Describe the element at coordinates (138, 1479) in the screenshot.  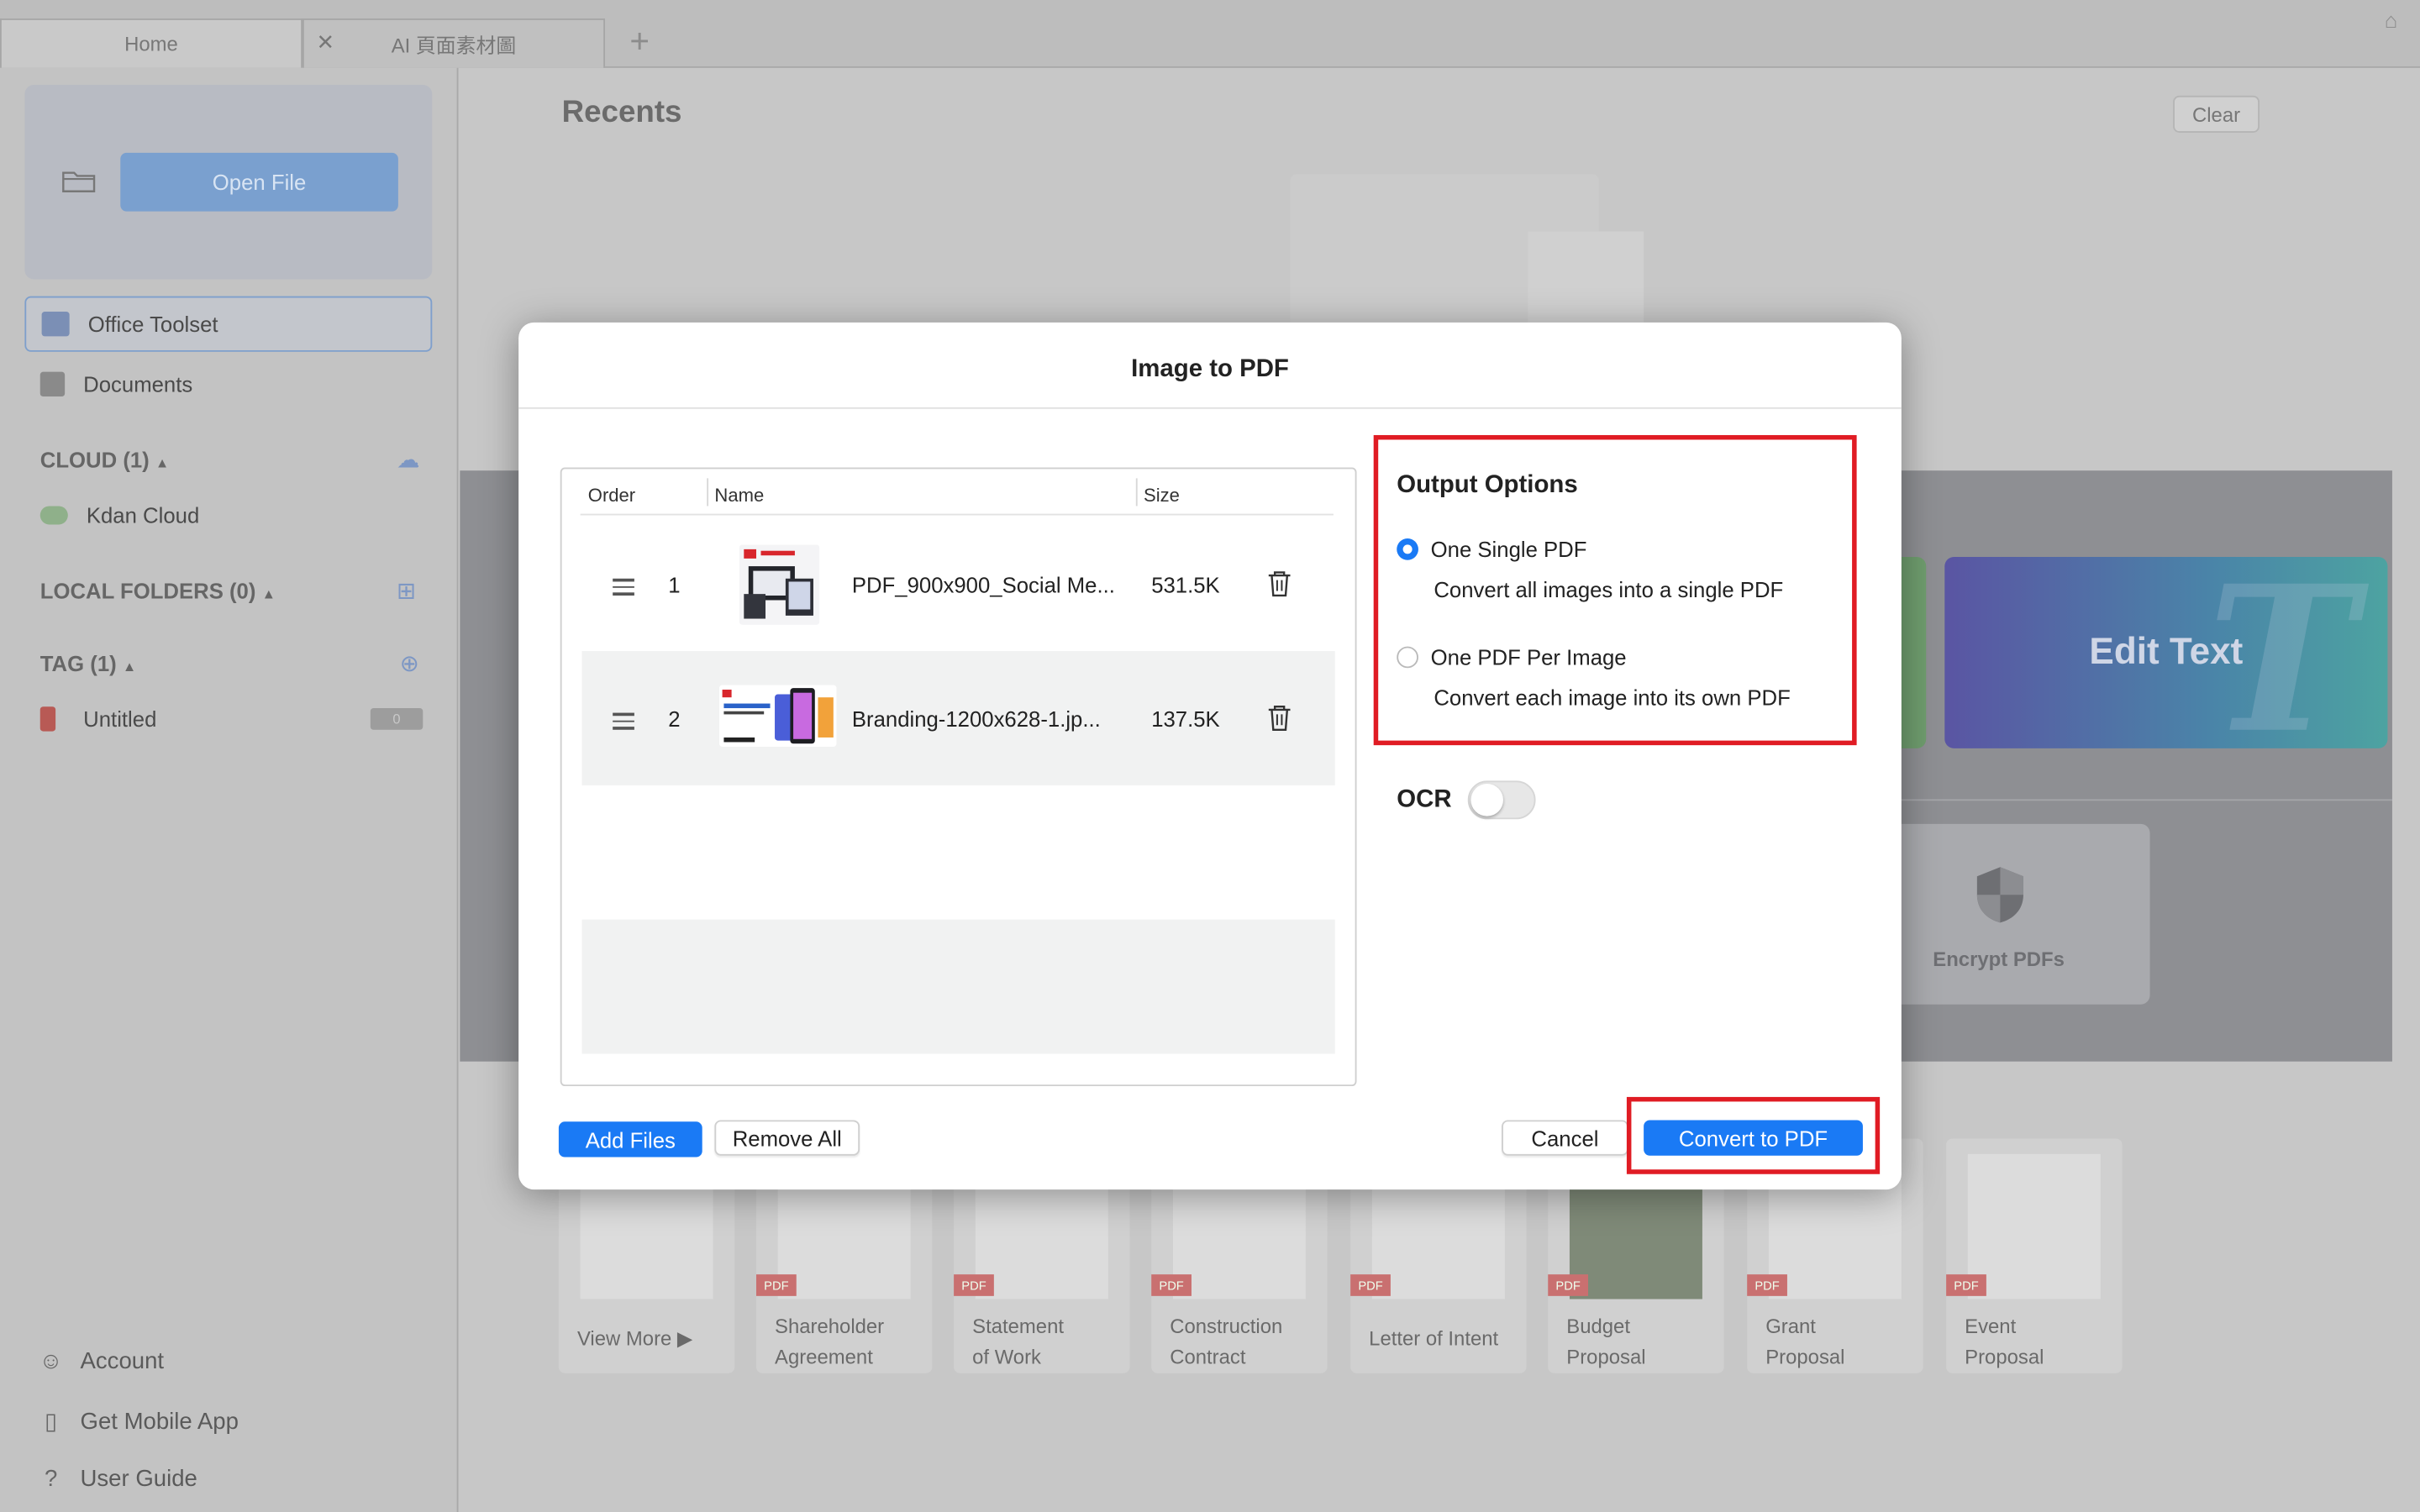
I see `user-guide-label: User Guide` at that location.